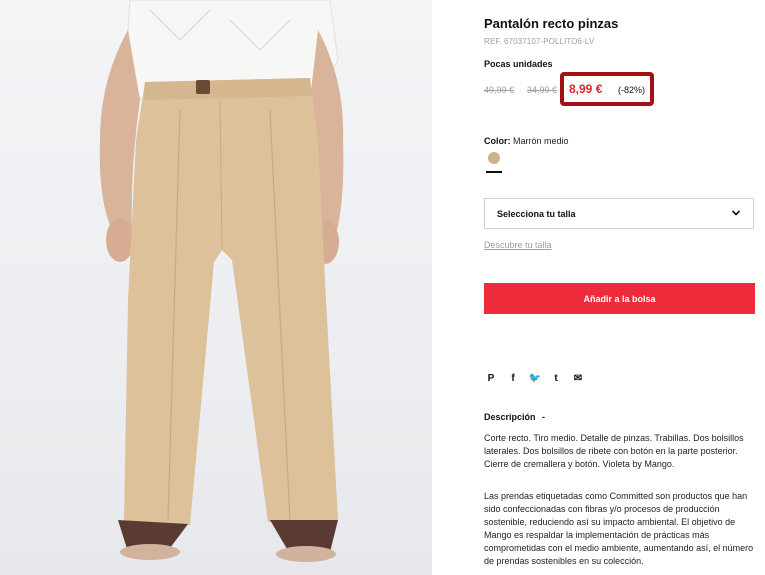 Image resolution: width=765 pixels, height=575 pixels. Describe the element at coordinates (494, 158) in the screenshot. I see `color-swatch` at that location.